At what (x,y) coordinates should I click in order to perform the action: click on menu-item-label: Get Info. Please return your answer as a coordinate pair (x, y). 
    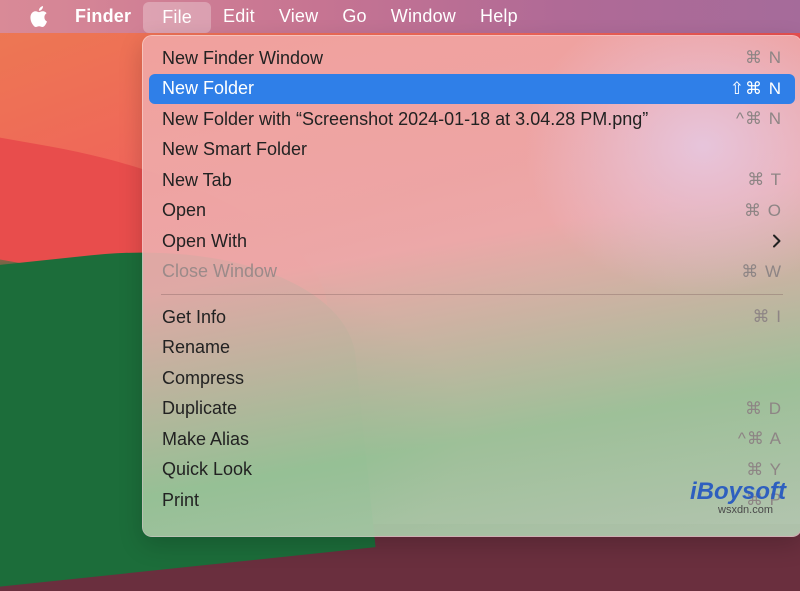
    Looking at the image, I should click on (194, 316).